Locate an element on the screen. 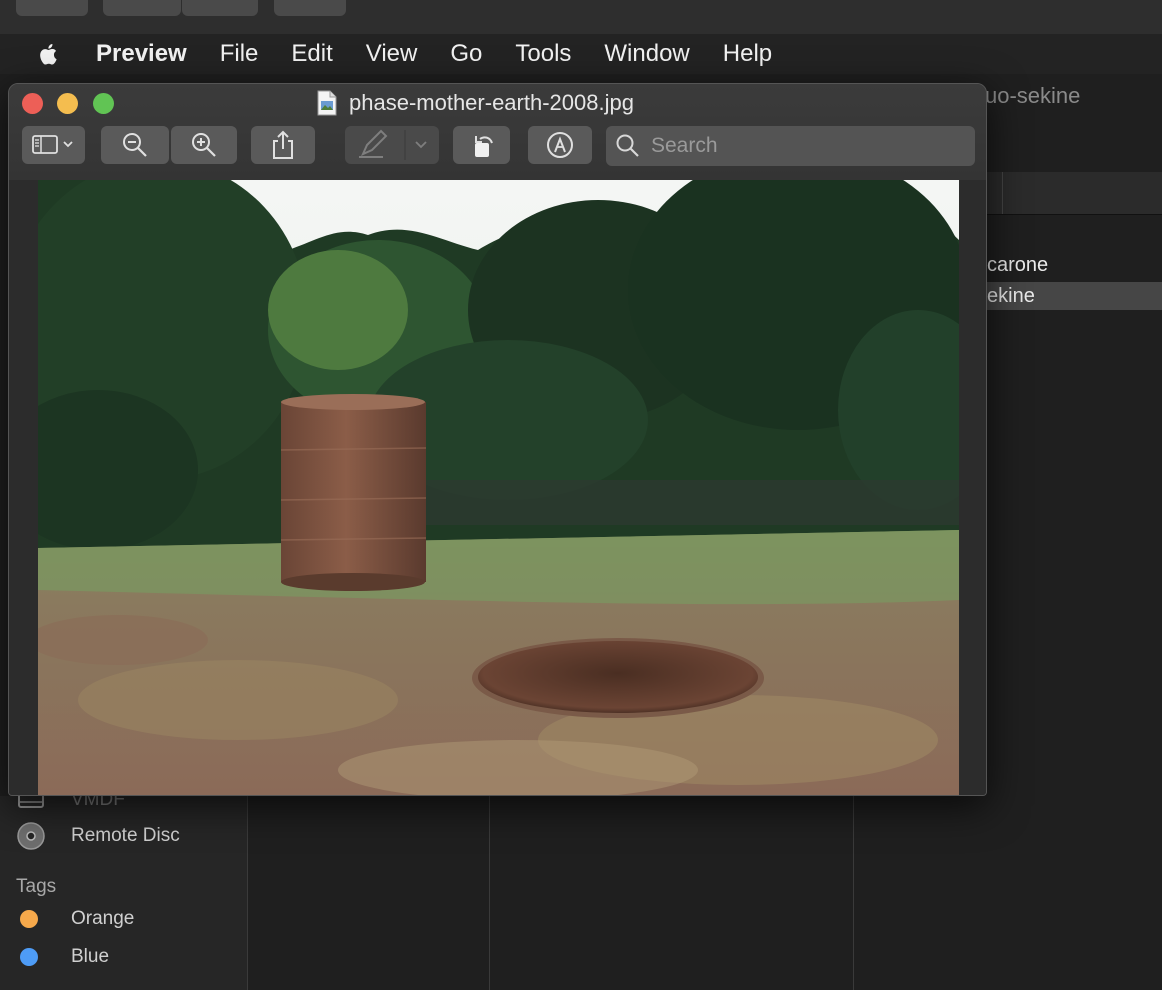  menu-window: Window is located at coordinates (646, 54).